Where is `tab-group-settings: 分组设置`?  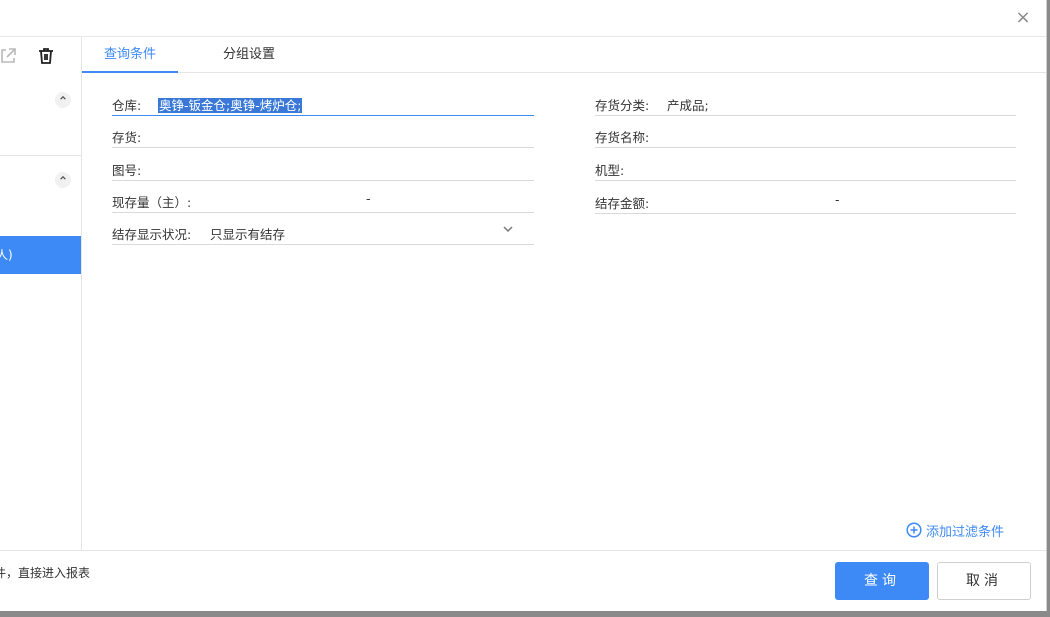 tab-group-settings: 分组设置 is located at coordinates (249, 54).